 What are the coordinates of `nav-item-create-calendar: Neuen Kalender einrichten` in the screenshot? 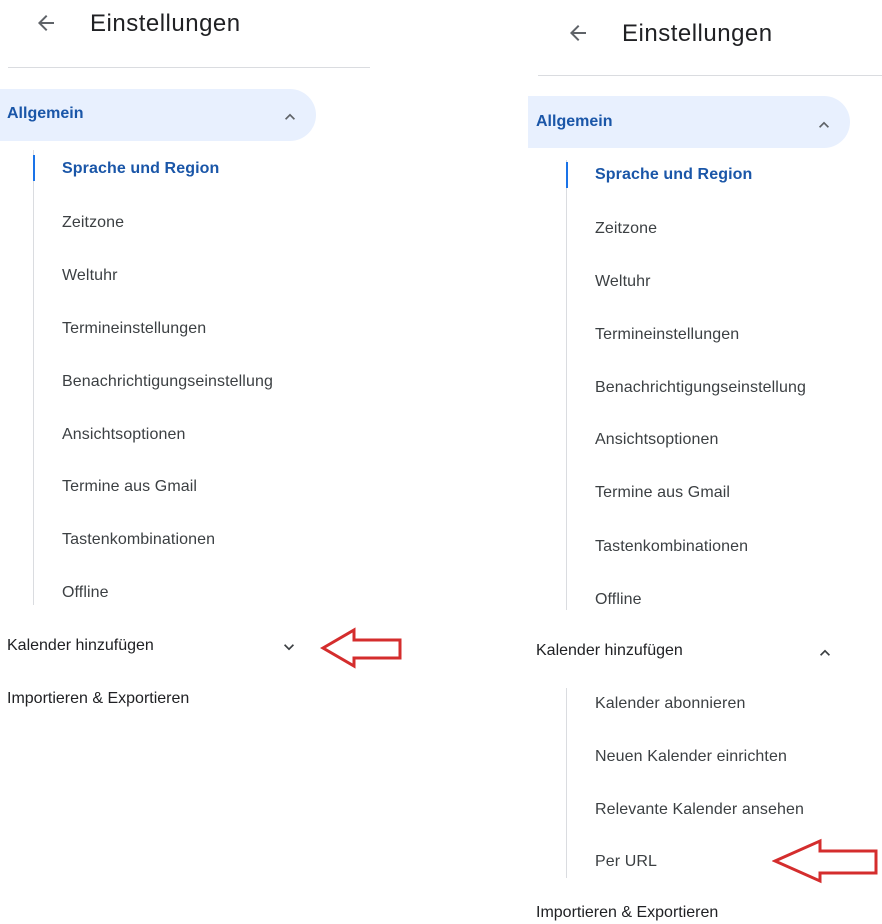 It's located at (691, 757).